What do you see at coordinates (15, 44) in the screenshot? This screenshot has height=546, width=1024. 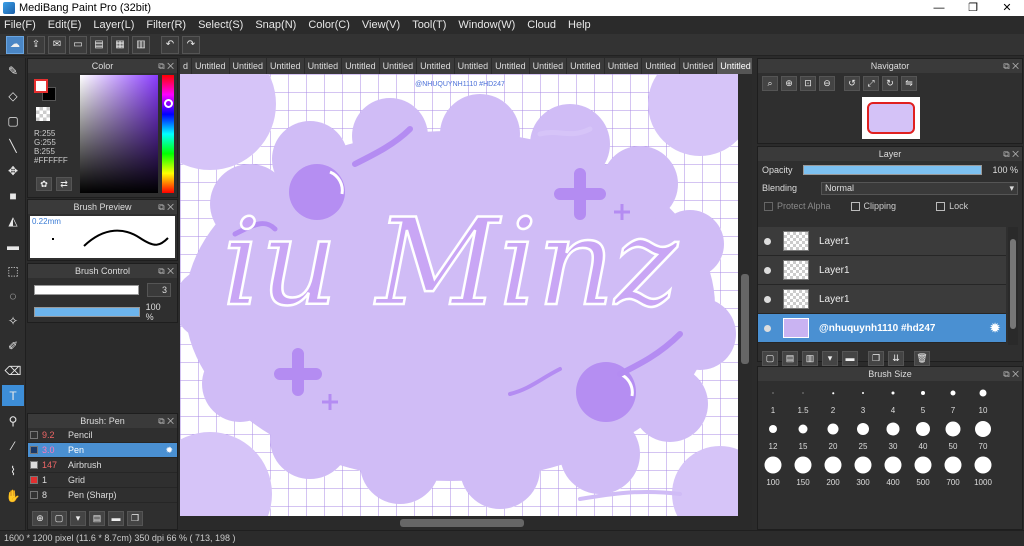 I see `cloud-icon: ☁` at bounding box center [15, 44].